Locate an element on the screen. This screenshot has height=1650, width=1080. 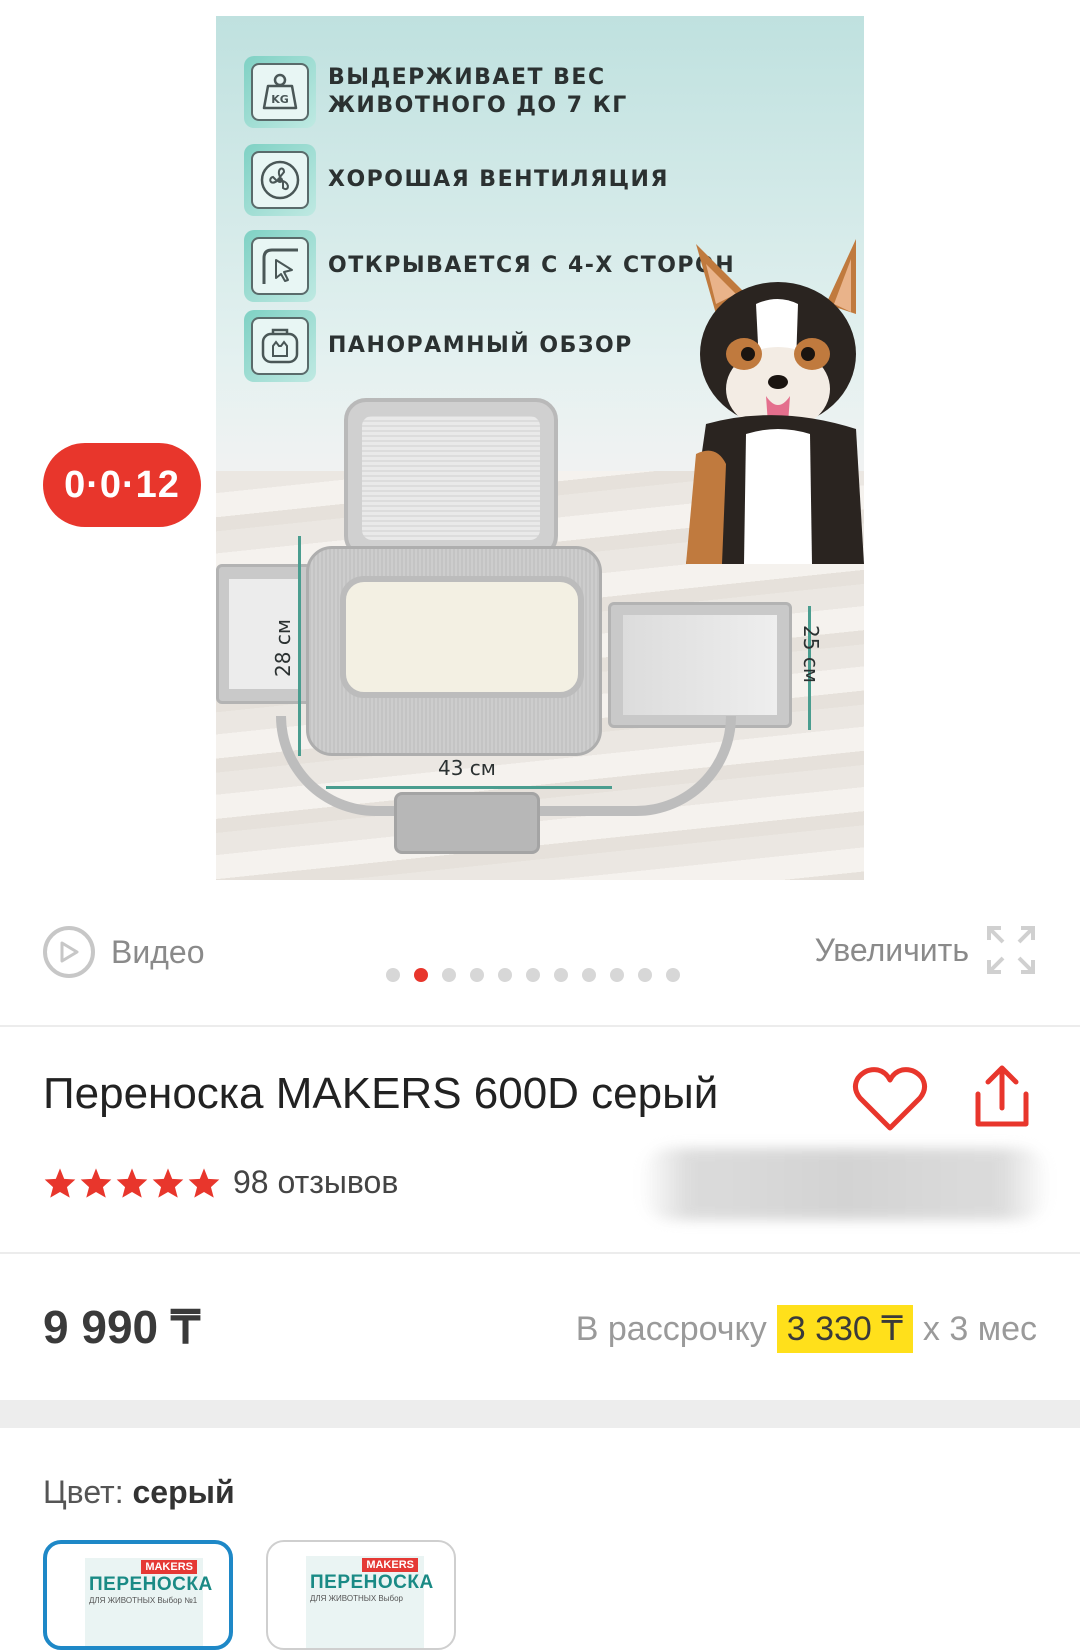
side-dimension: 25 см is located at coordinates (810, 654).